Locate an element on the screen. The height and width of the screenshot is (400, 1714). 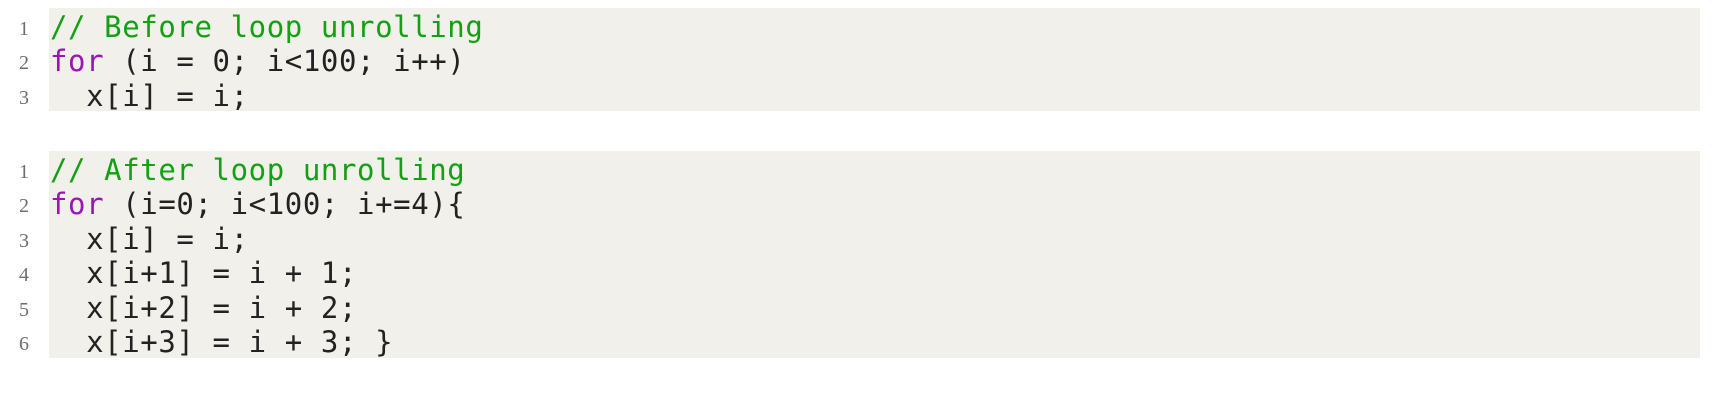
code-text: x[i+2] = i + 2; is located at coordinates (203, 308).